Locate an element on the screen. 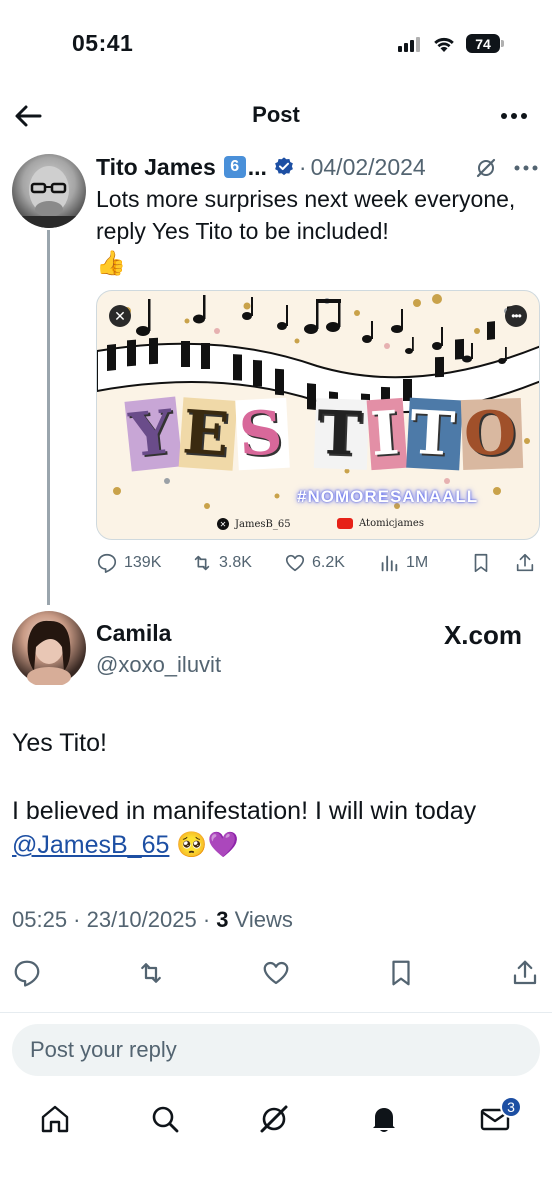 The image size is (552, 1200). status-icons: 74 is located at coordinates (451, 43).